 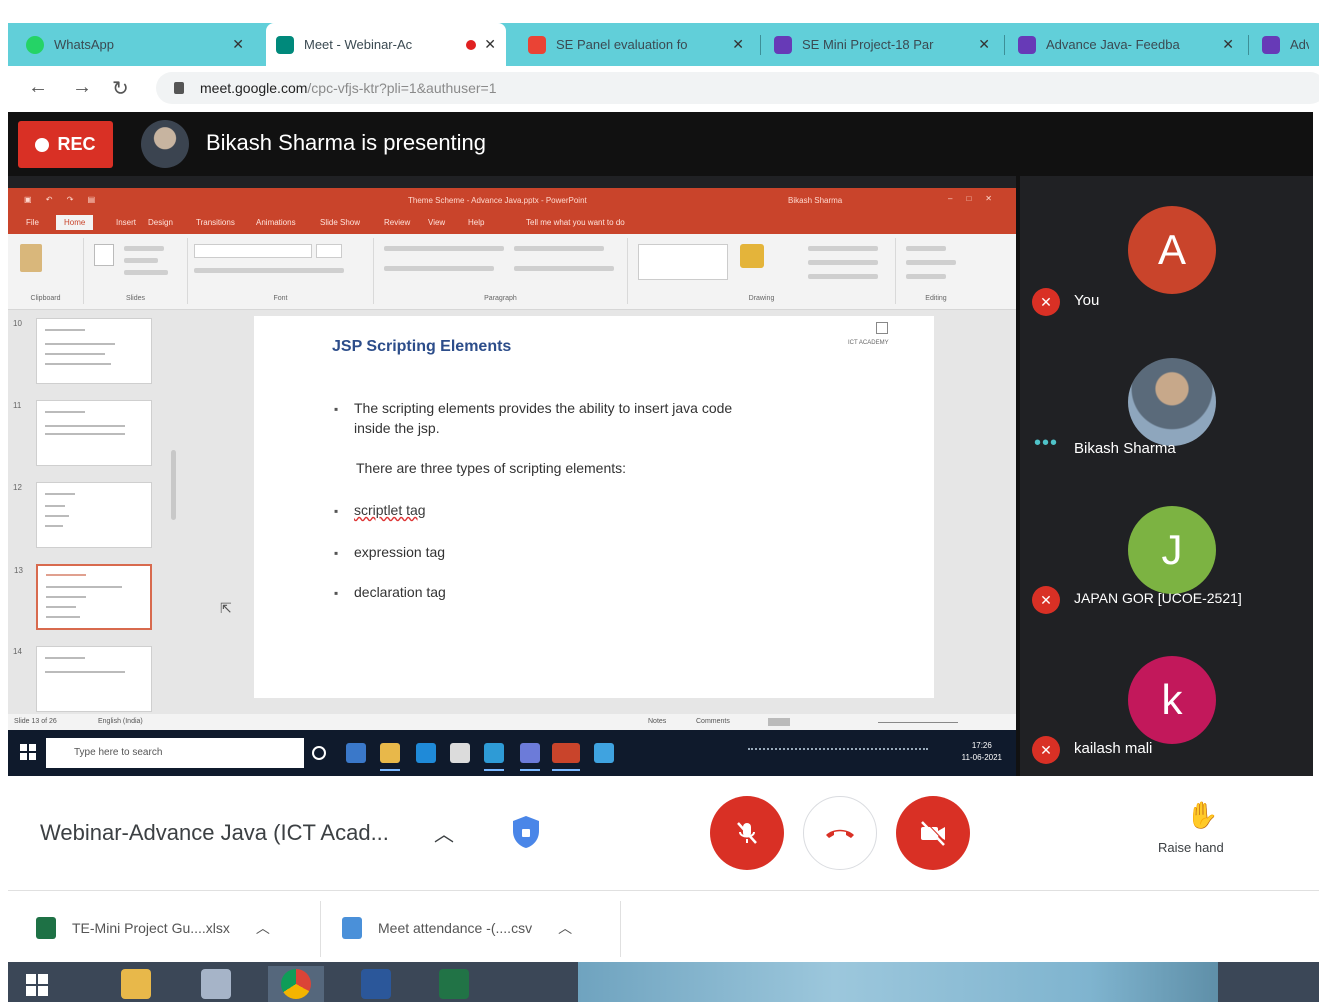 What do you see at coordinates (457, 928) in the screenshot?
I see `download-item: Meet attendance -(....csv ︿` at bounding box center [457, 928].